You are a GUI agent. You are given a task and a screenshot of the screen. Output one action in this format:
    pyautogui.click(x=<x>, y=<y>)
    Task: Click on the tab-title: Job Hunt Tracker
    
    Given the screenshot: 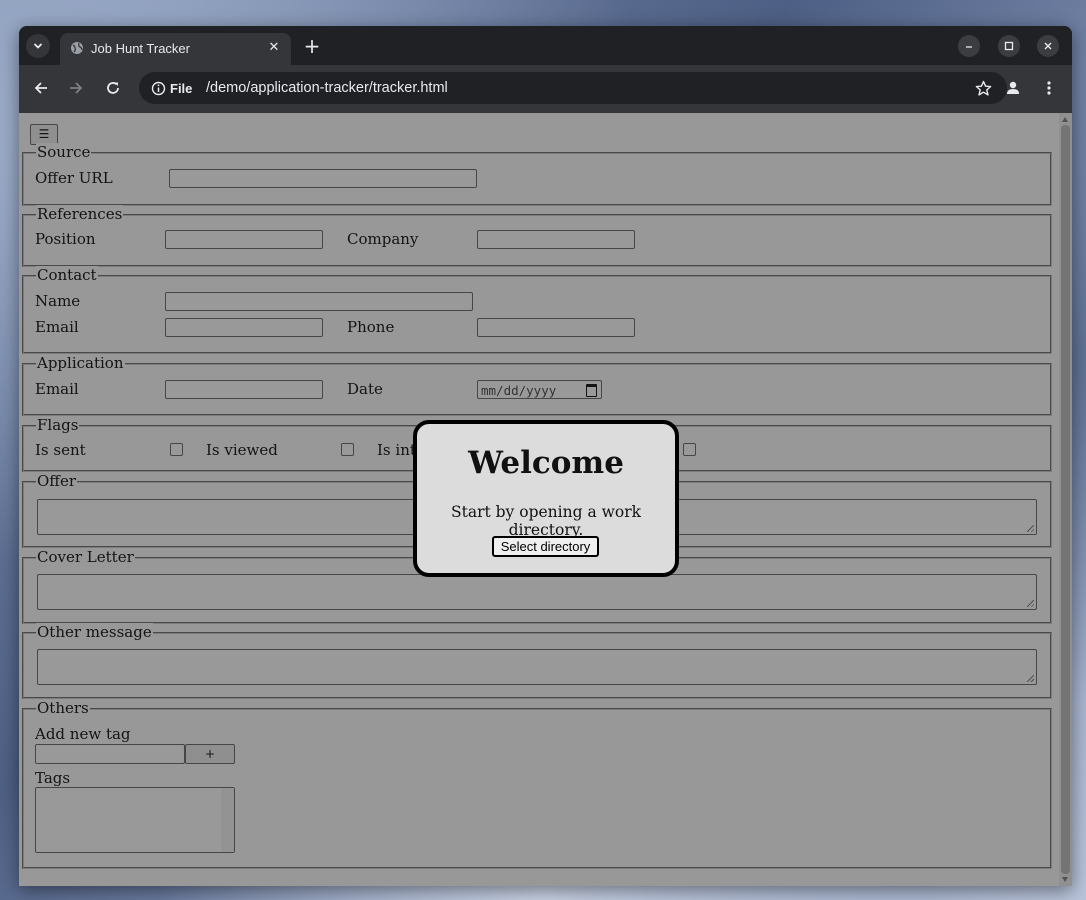 What is the action you would take?
    pyautogui.click(x=140, y=48)
    